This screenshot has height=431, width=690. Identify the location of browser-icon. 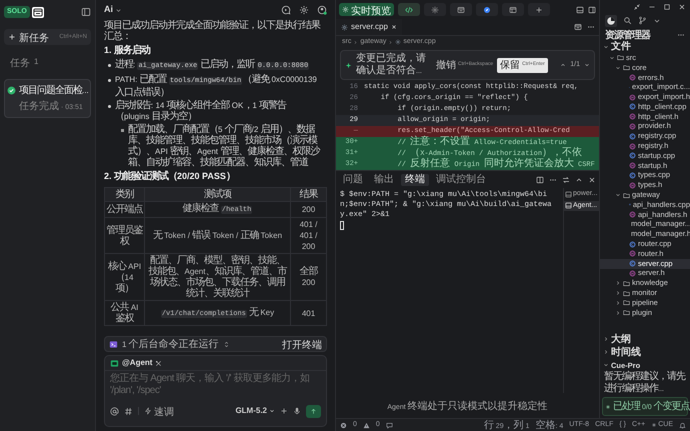
(461, 10).